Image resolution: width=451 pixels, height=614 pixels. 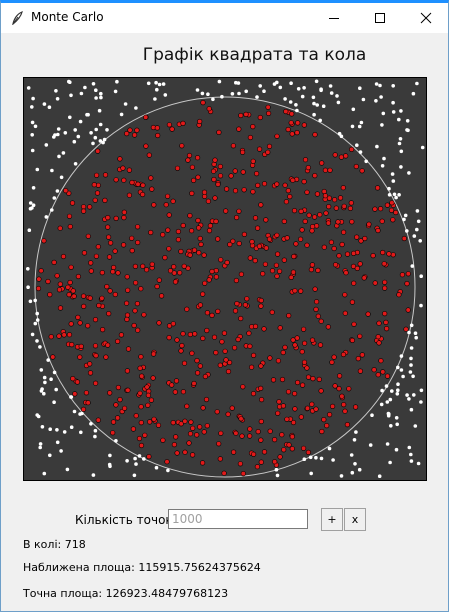 What do you see at coordinates (355, 519) in the screenshot?
I see `clear-button: x` at bounding box center [355, 519].